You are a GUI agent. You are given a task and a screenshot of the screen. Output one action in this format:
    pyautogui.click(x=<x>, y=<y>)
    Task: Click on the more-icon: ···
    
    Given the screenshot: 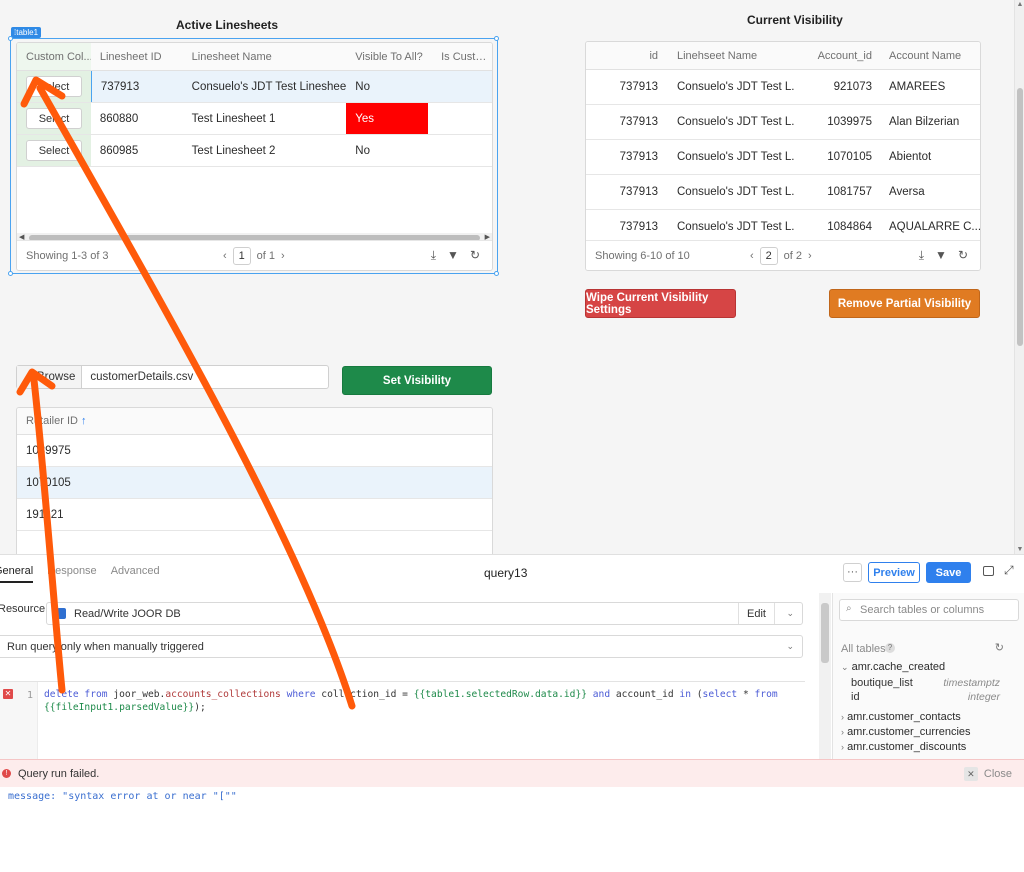 What is the action you would take?
    pyautogui.click(x=852, y=572)
    